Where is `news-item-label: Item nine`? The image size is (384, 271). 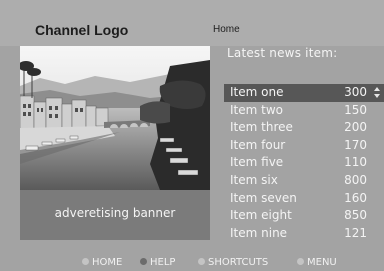 news-item-label: Item nine is located at coordinates (259, 232).